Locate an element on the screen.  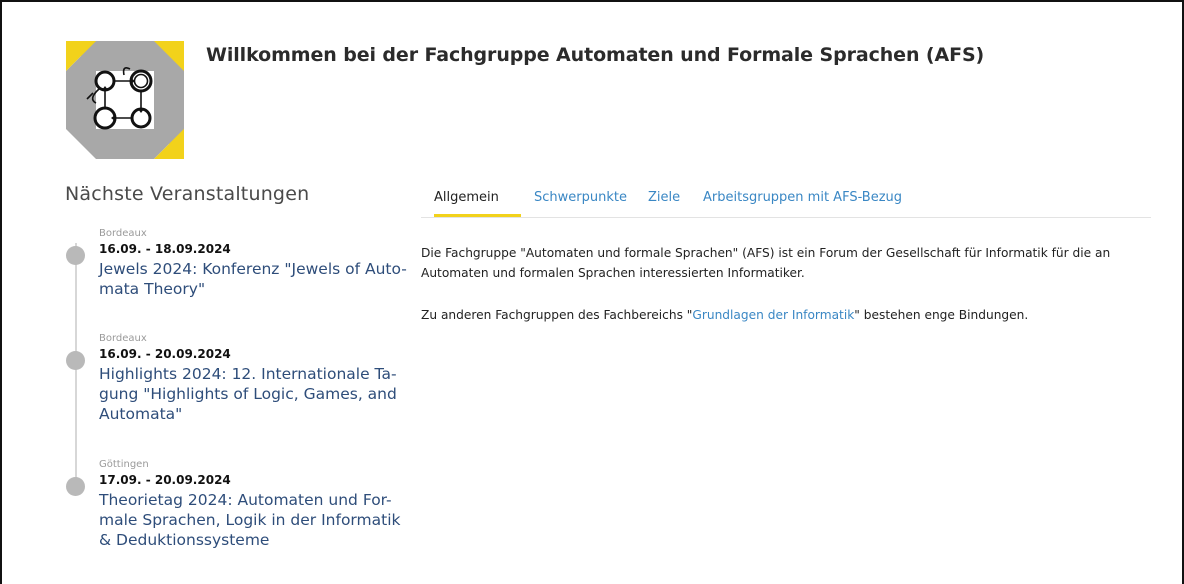
tab-ziele: Ziele is located at coordinates (664, 197).